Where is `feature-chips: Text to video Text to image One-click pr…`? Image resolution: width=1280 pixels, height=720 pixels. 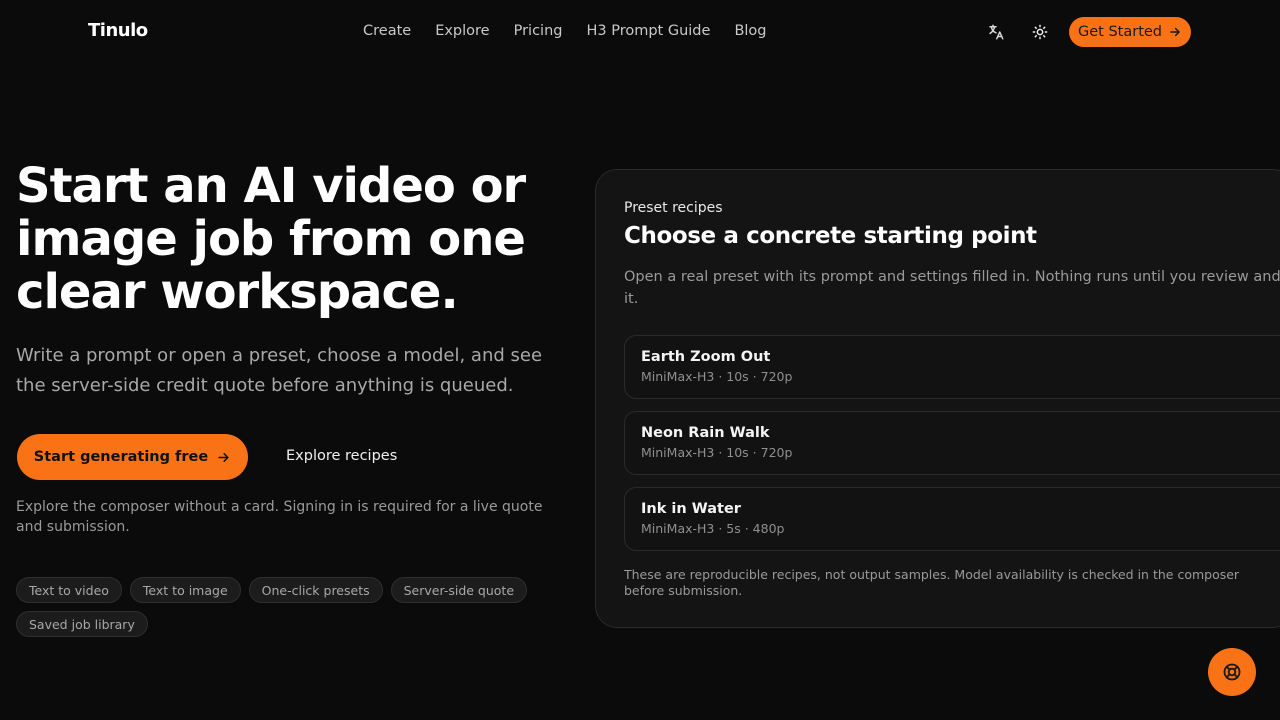 feature-chips: Text to video Text to image One-click pr… is located at coordinates (276, 607).